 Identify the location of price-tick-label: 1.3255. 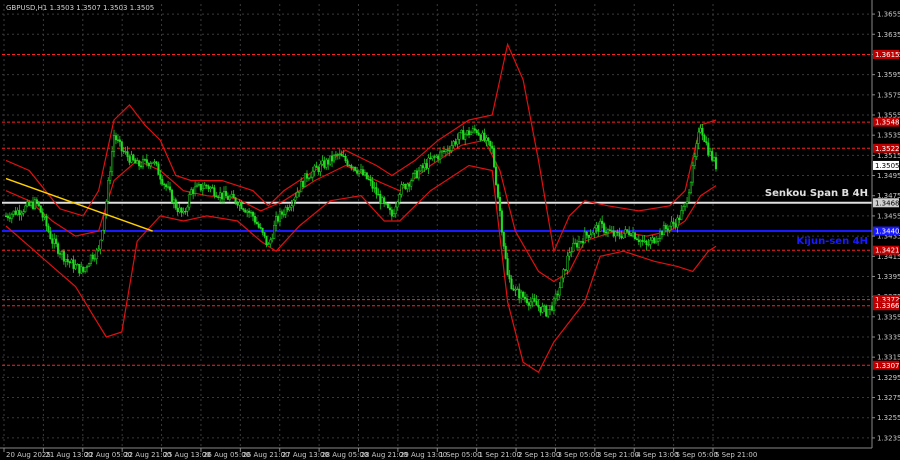
(888, 418).